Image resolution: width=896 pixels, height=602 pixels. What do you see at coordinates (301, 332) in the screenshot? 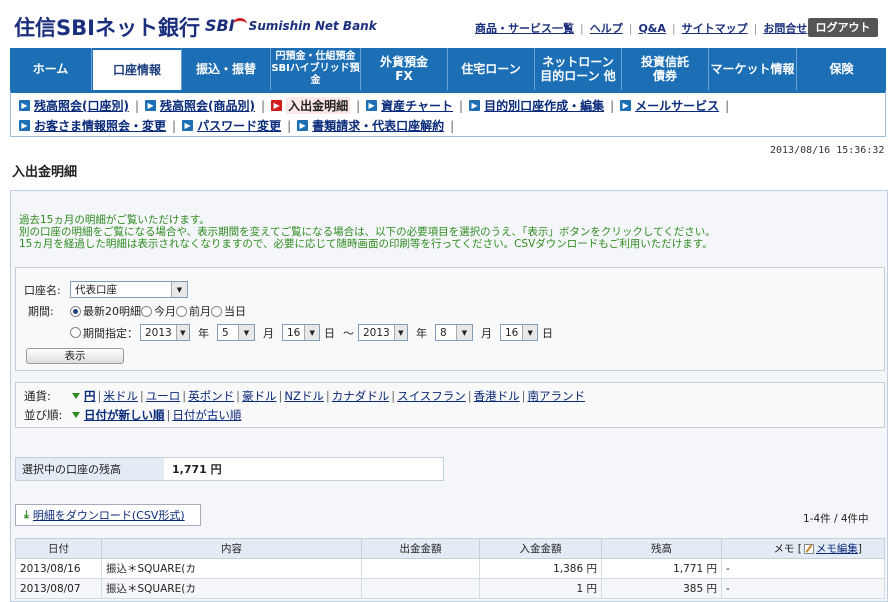
I see `from-day-select: 16 ▼` at bounding box center [301, 332].